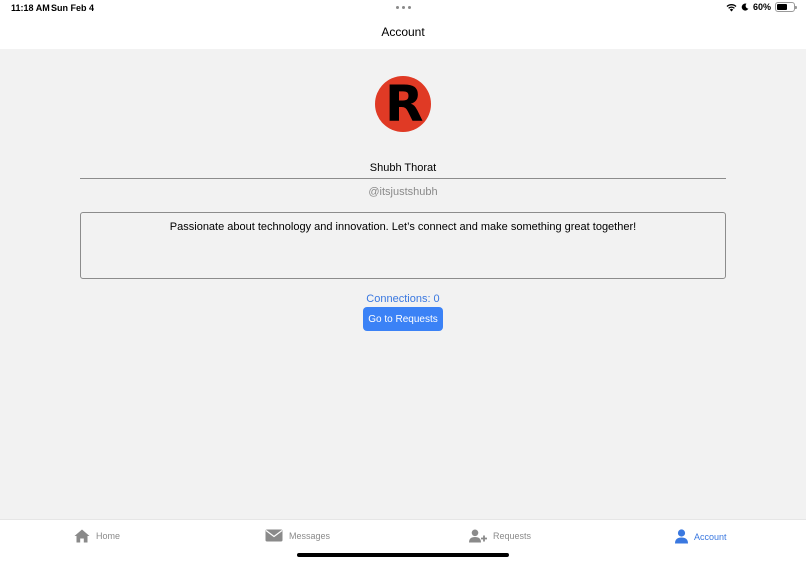  I want to click on envelope-icon, so click(274, 535).